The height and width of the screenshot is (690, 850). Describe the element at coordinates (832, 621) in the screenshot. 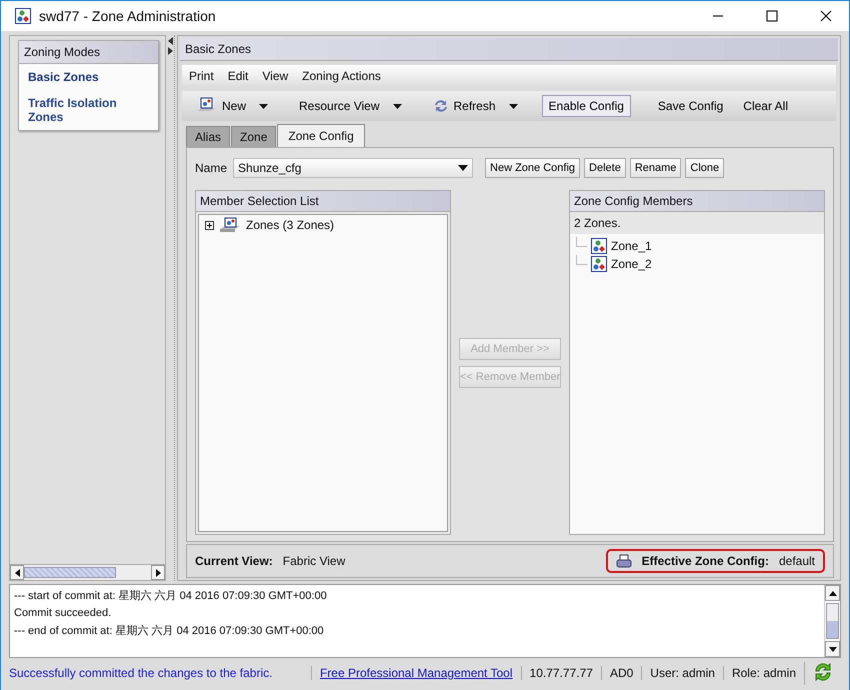

I see `vertical-scrollbar` at that location.